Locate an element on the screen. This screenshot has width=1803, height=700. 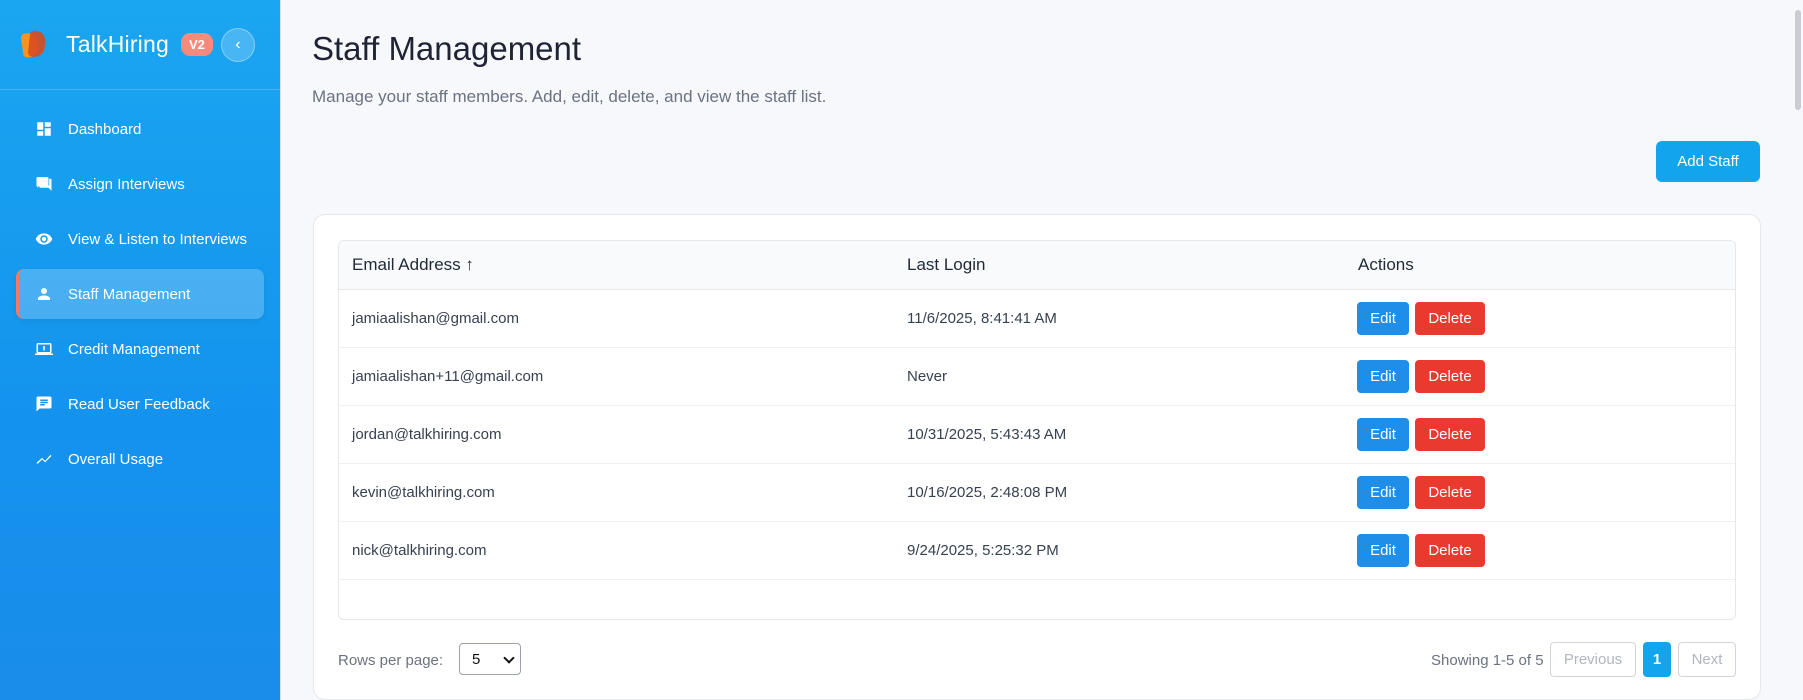
sidebar-item-overall-usage: Overall Usage is located at coordinates (140, 459).